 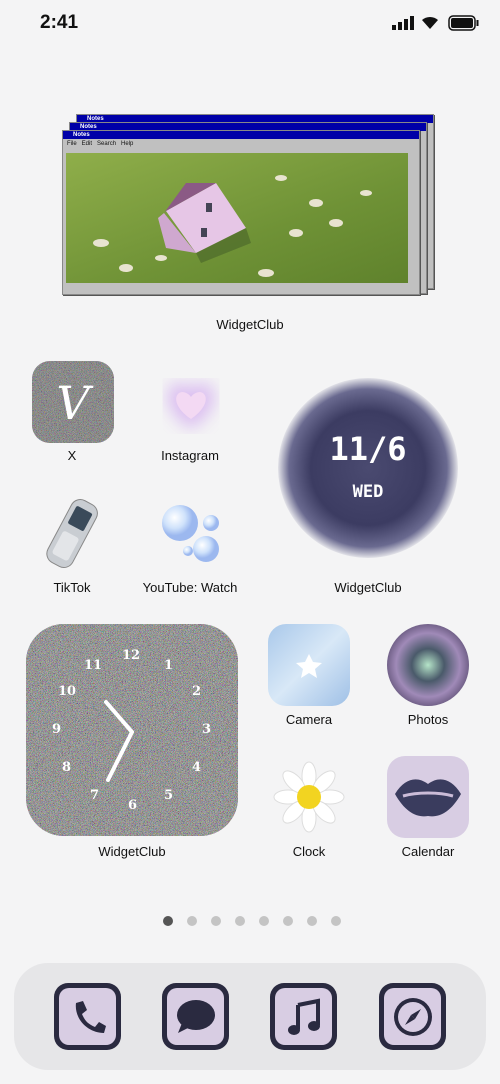 What do you see at coordinates (133, 805) in the screenshot?
I see `clock-number: 6` at bounding box center [133, 805].